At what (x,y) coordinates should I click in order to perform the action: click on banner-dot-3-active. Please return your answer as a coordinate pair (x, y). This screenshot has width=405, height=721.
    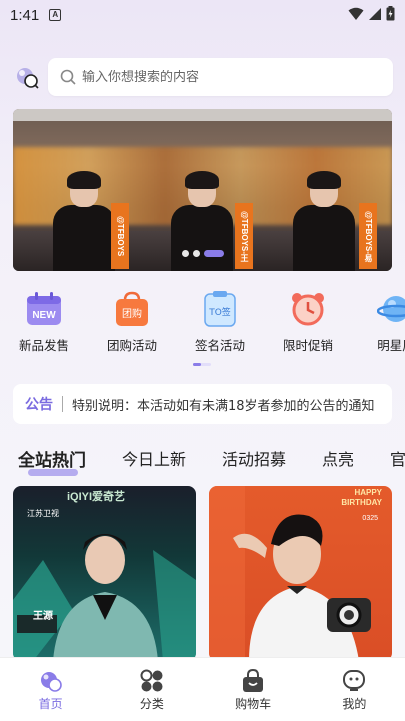
    Looking at the image, I should click on (213, 253).